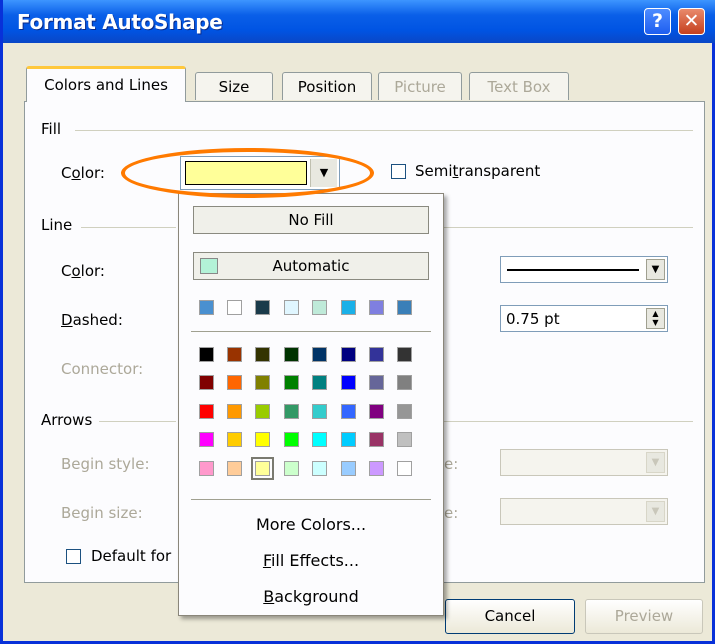 This screenshot has width=715, height=644. Describe the element at coordinates (478, 171) in the screenshot. I see `semitransparent-label: Semitransparent` at that location.